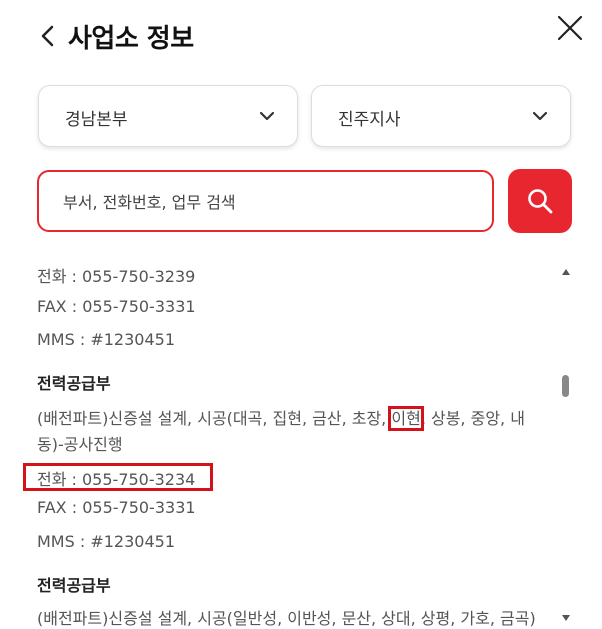 The image size is (602, 629). I want to click on scroll-up-arrow-icon, so click(566, 272).